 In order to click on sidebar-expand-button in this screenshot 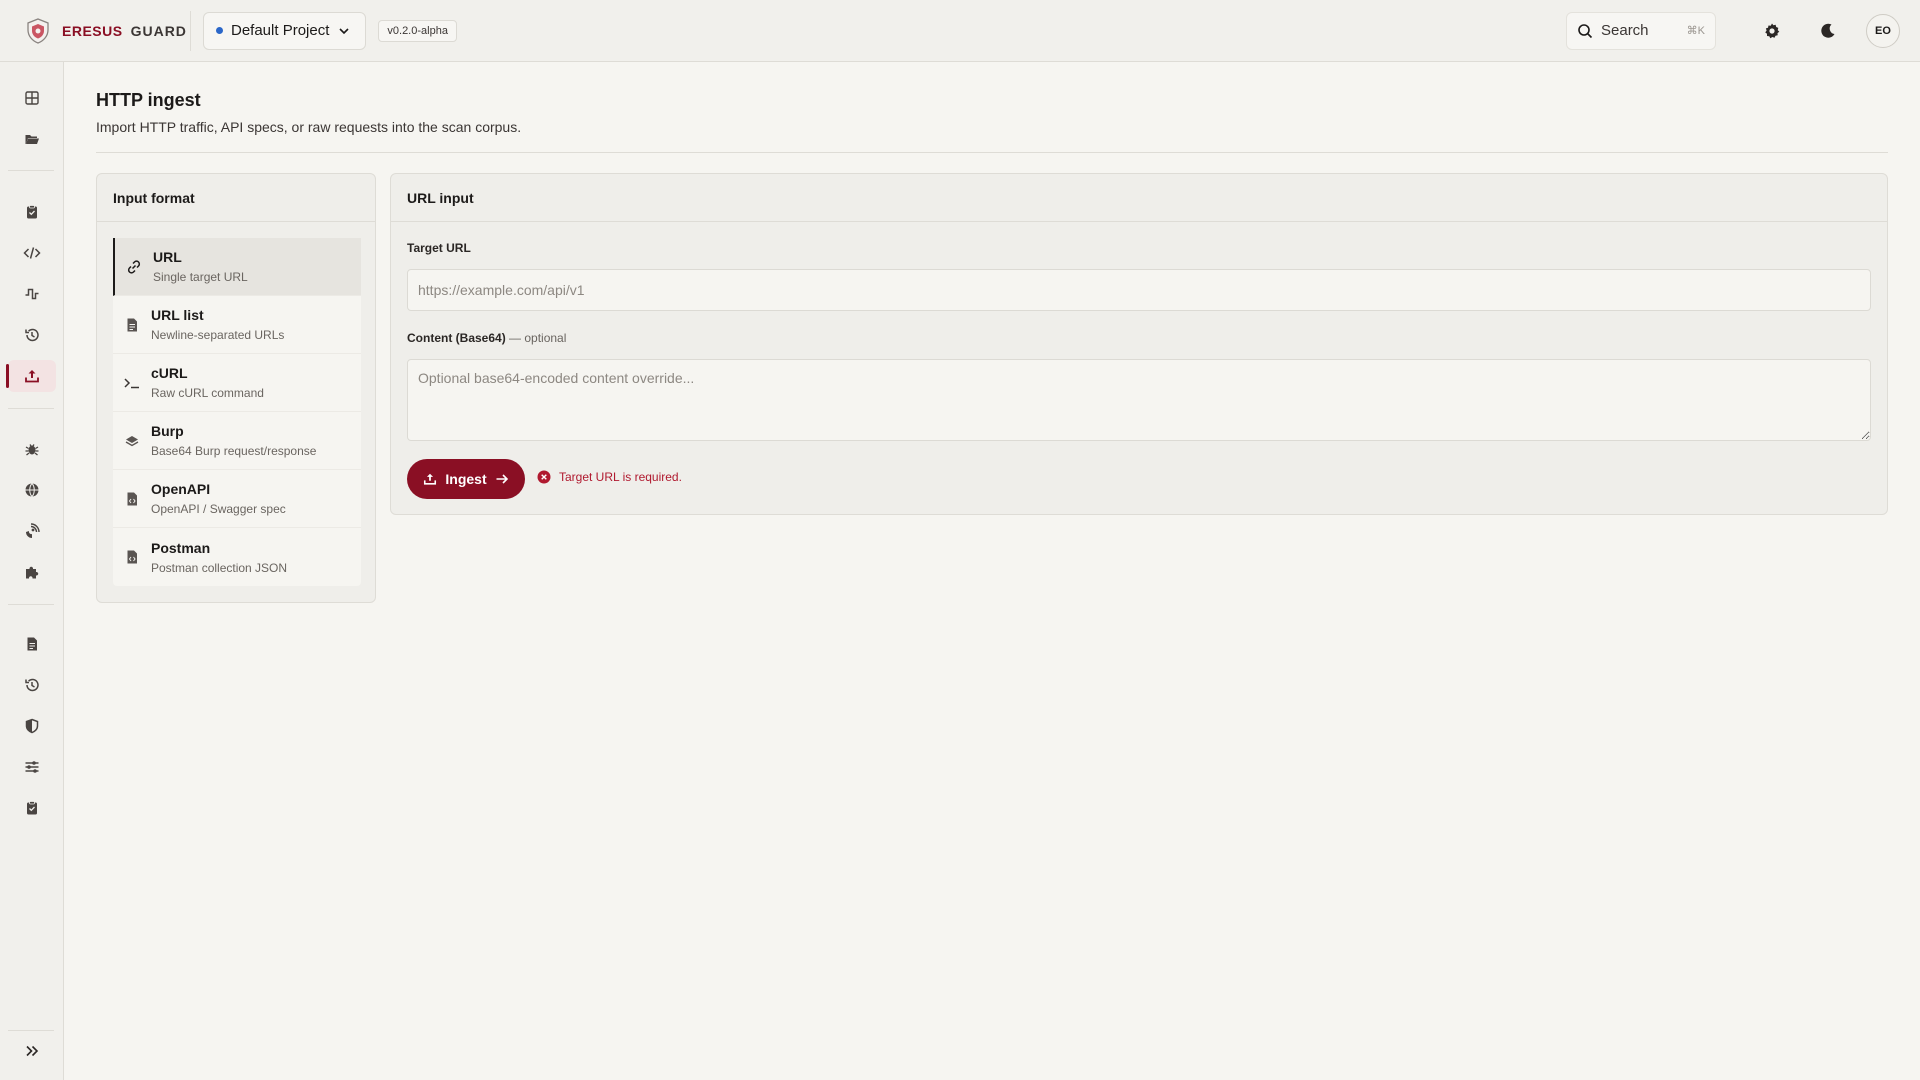, I will do `click(32, 1051)`.